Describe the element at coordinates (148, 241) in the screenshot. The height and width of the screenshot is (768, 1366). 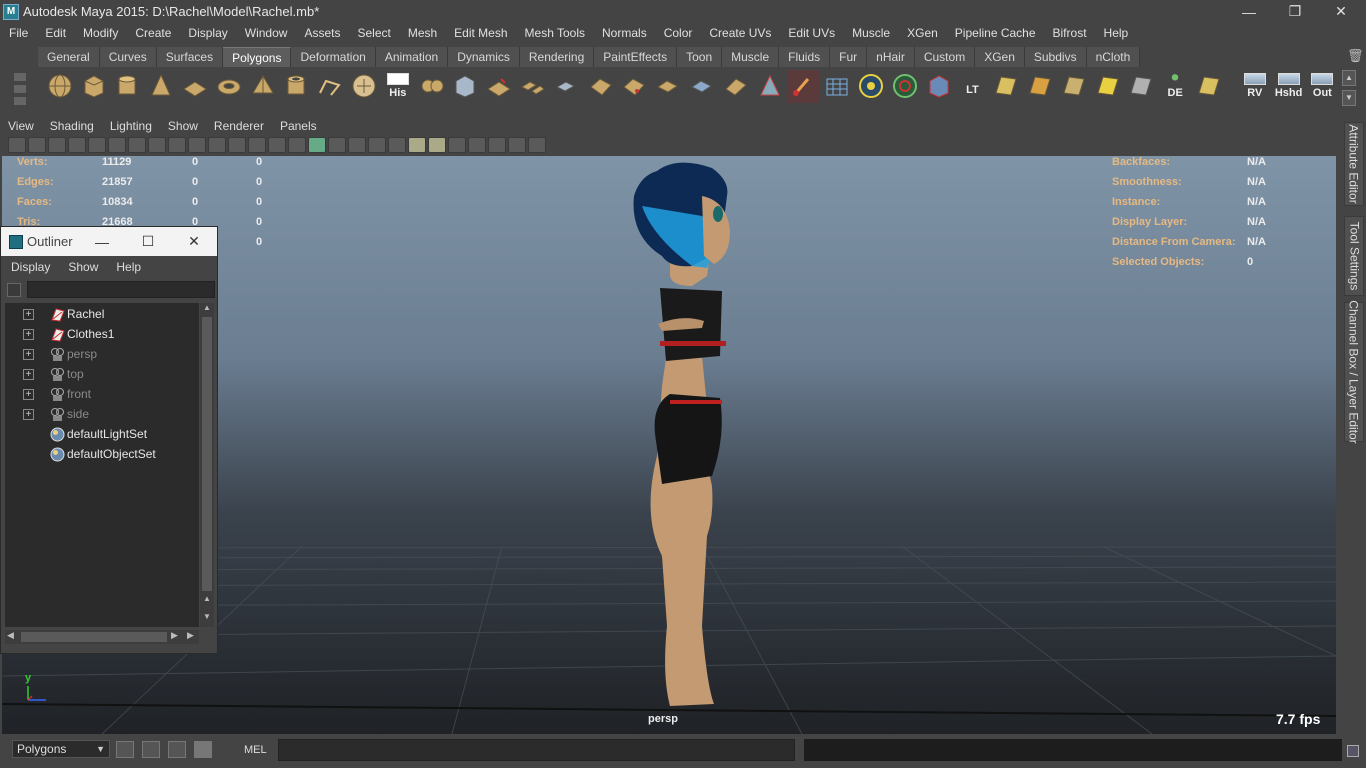
I see `outliner-maximize-button: ☐` at that location.